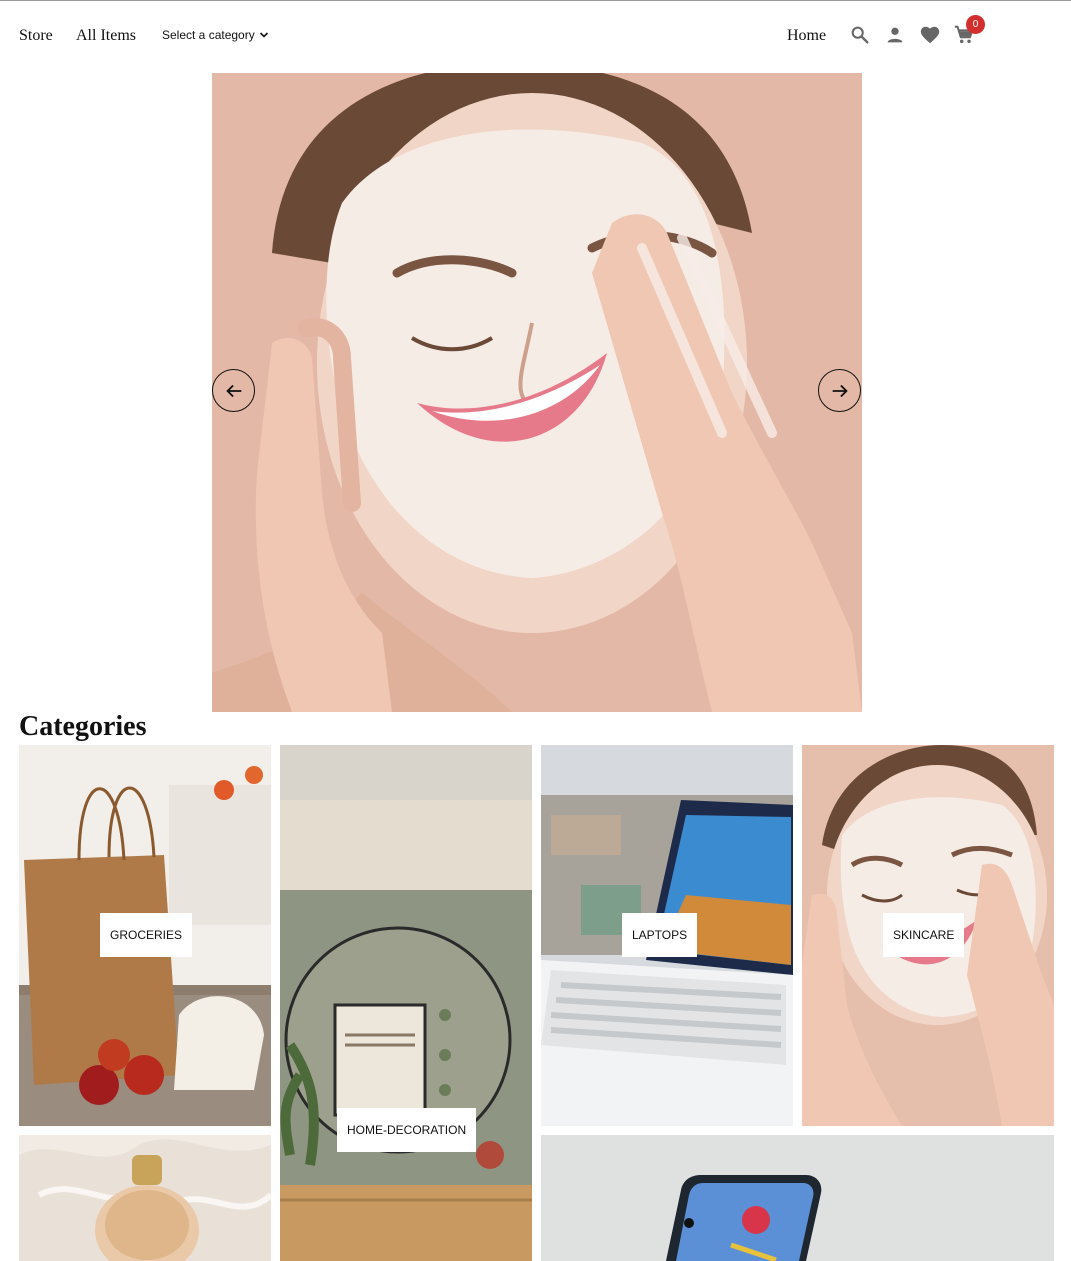 The height and width of the screenshot is (1261, 1071). I want to click on nav-home-link: Home, so click(806, 36).